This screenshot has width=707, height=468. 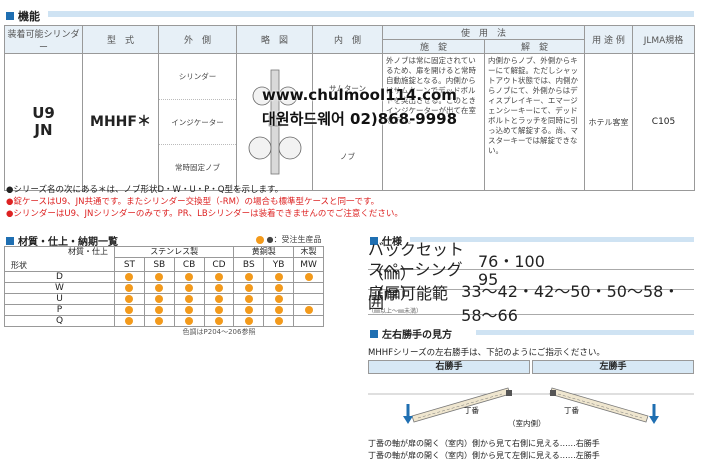 What do you see at coordinates (23, 16) in the screenshot?
I see `section-function-header: 機能` at bounding box center [23, 16].